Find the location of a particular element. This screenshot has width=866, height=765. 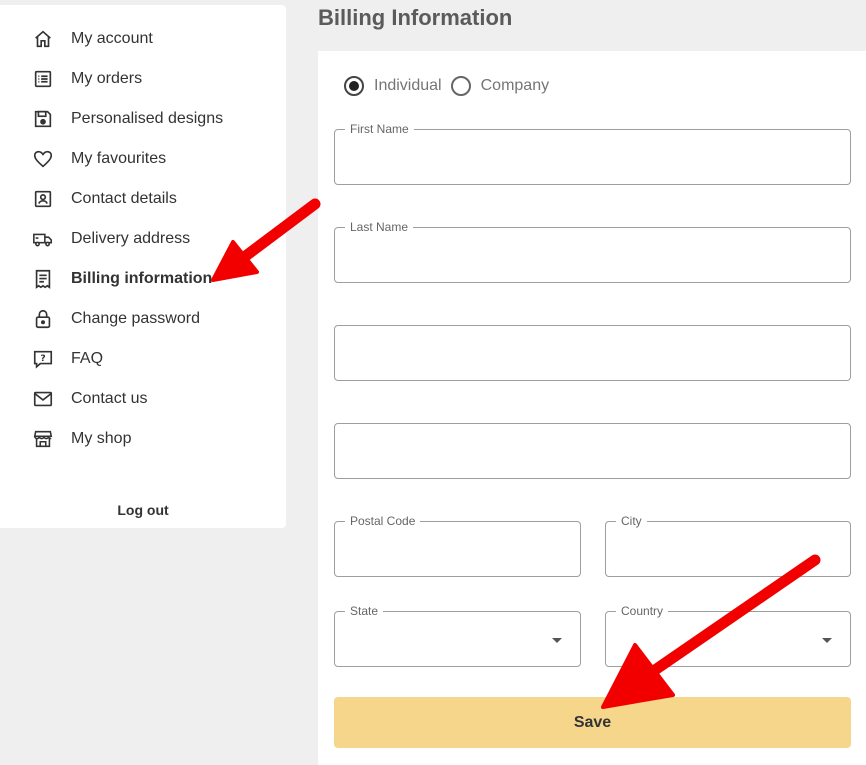

sidebar-item-personalised-designs: Personalised designs is located at coordinates (127, 119).